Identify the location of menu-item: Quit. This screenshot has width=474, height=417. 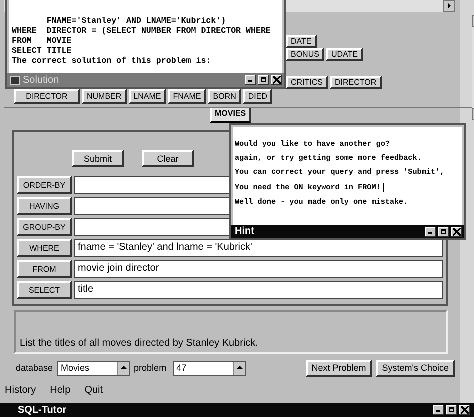
(94, 390).